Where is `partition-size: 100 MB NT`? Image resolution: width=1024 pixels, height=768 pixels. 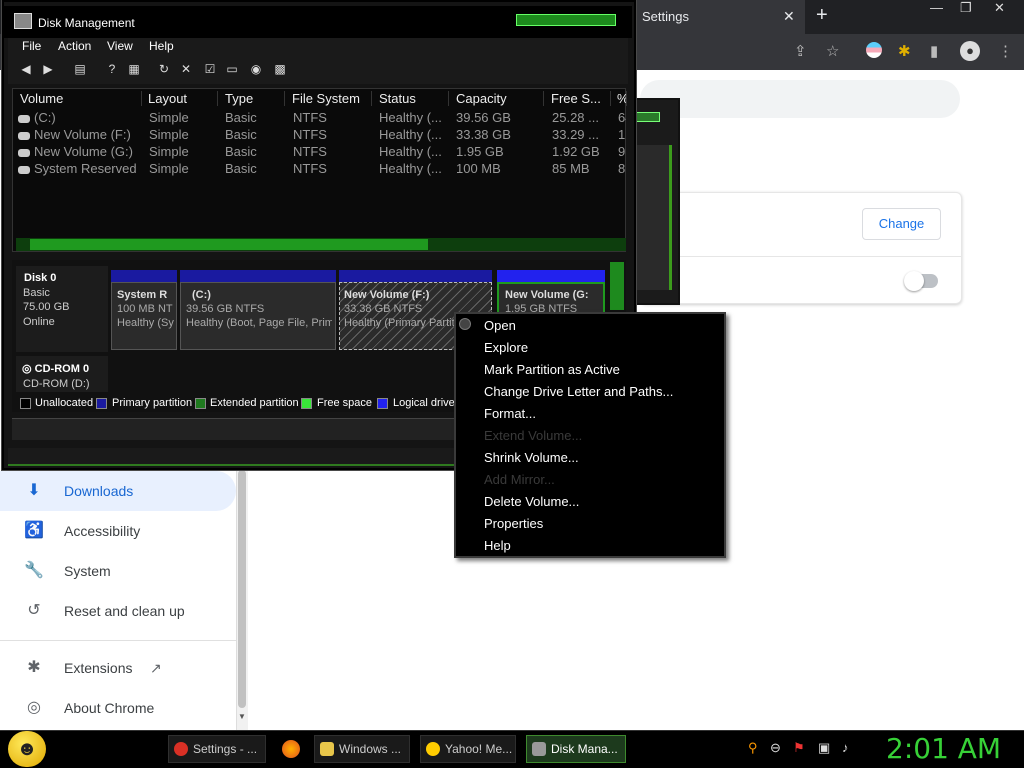 partition-size: 100 MB NT is located at coordinates (145, 309).